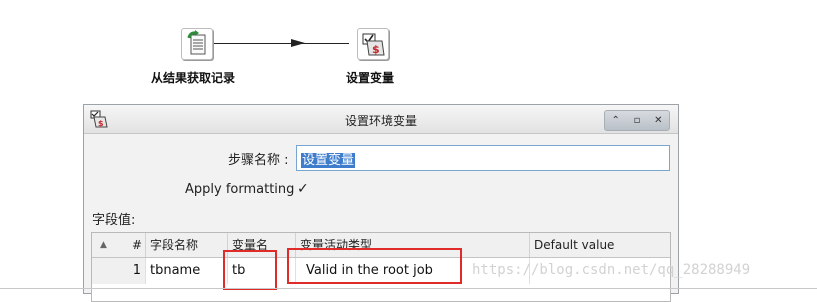 The height and width of the screenshot is (302, 817). I want to click on restore-icon: ⌃, so click(616, 120).